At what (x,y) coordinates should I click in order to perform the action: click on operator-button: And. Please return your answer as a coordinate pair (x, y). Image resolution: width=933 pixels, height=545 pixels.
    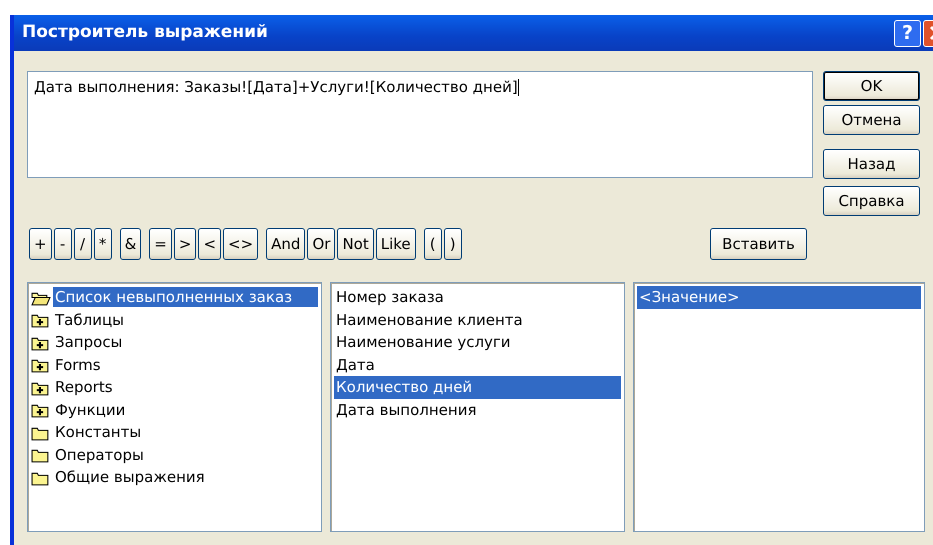
    Looking at the image, I should click on (286, 244).